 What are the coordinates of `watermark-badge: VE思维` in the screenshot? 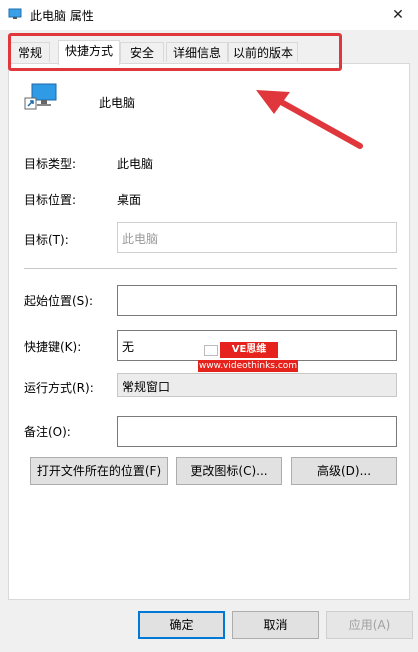 It's located at (249, 350).